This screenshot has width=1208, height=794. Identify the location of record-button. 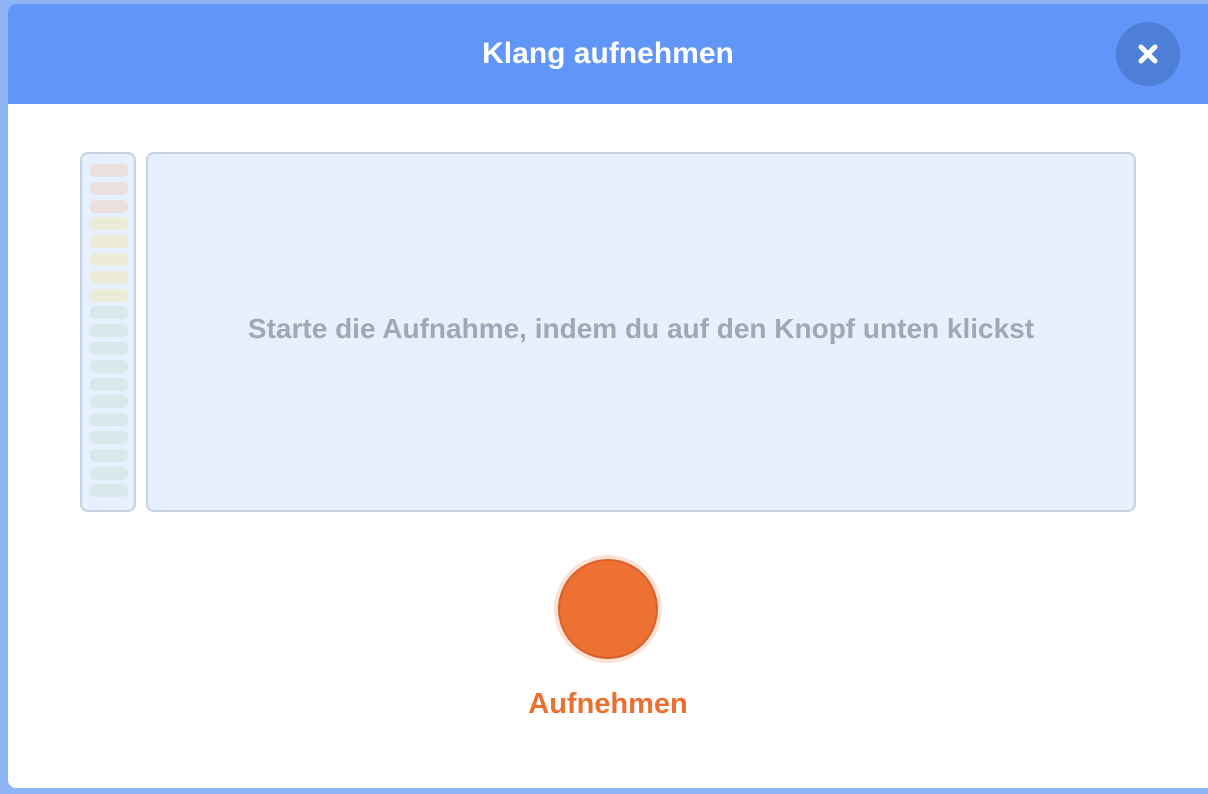
(608, 609).